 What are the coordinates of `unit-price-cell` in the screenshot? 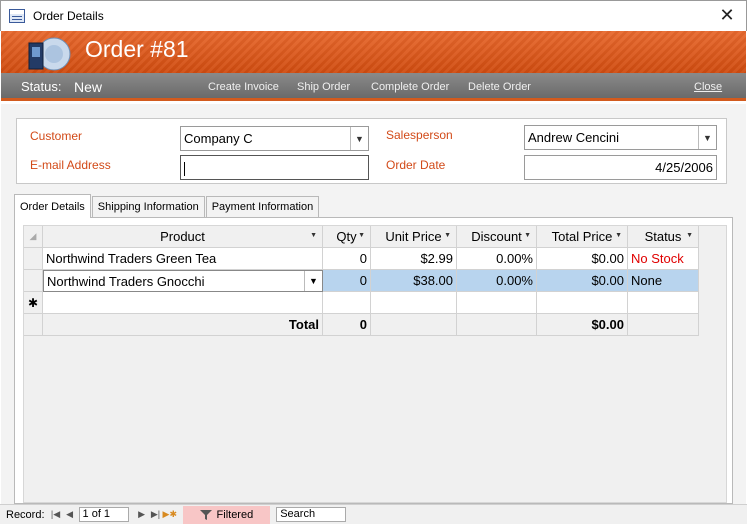 It's located at (414, 303).